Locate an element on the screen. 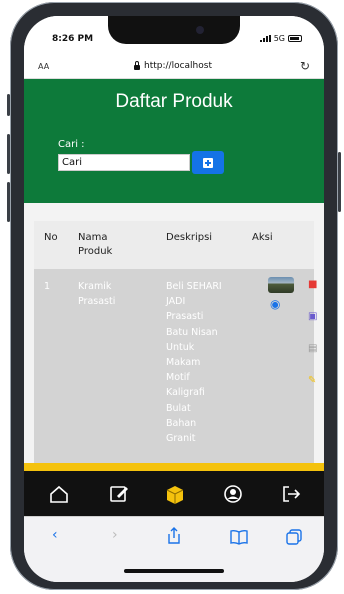 This screenshot has width=344, height=594. home-indicator is located at coordinates (174, 571).